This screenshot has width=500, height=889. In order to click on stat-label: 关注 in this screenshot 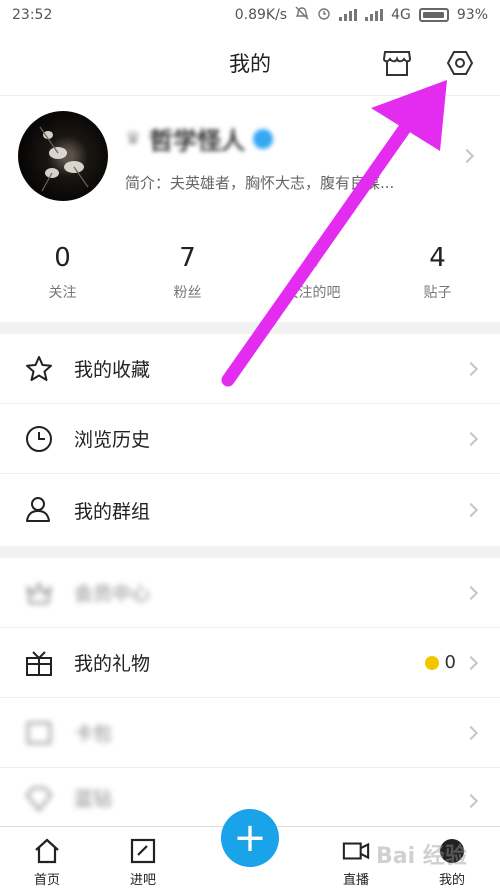, I will do `click(62, 293)`.